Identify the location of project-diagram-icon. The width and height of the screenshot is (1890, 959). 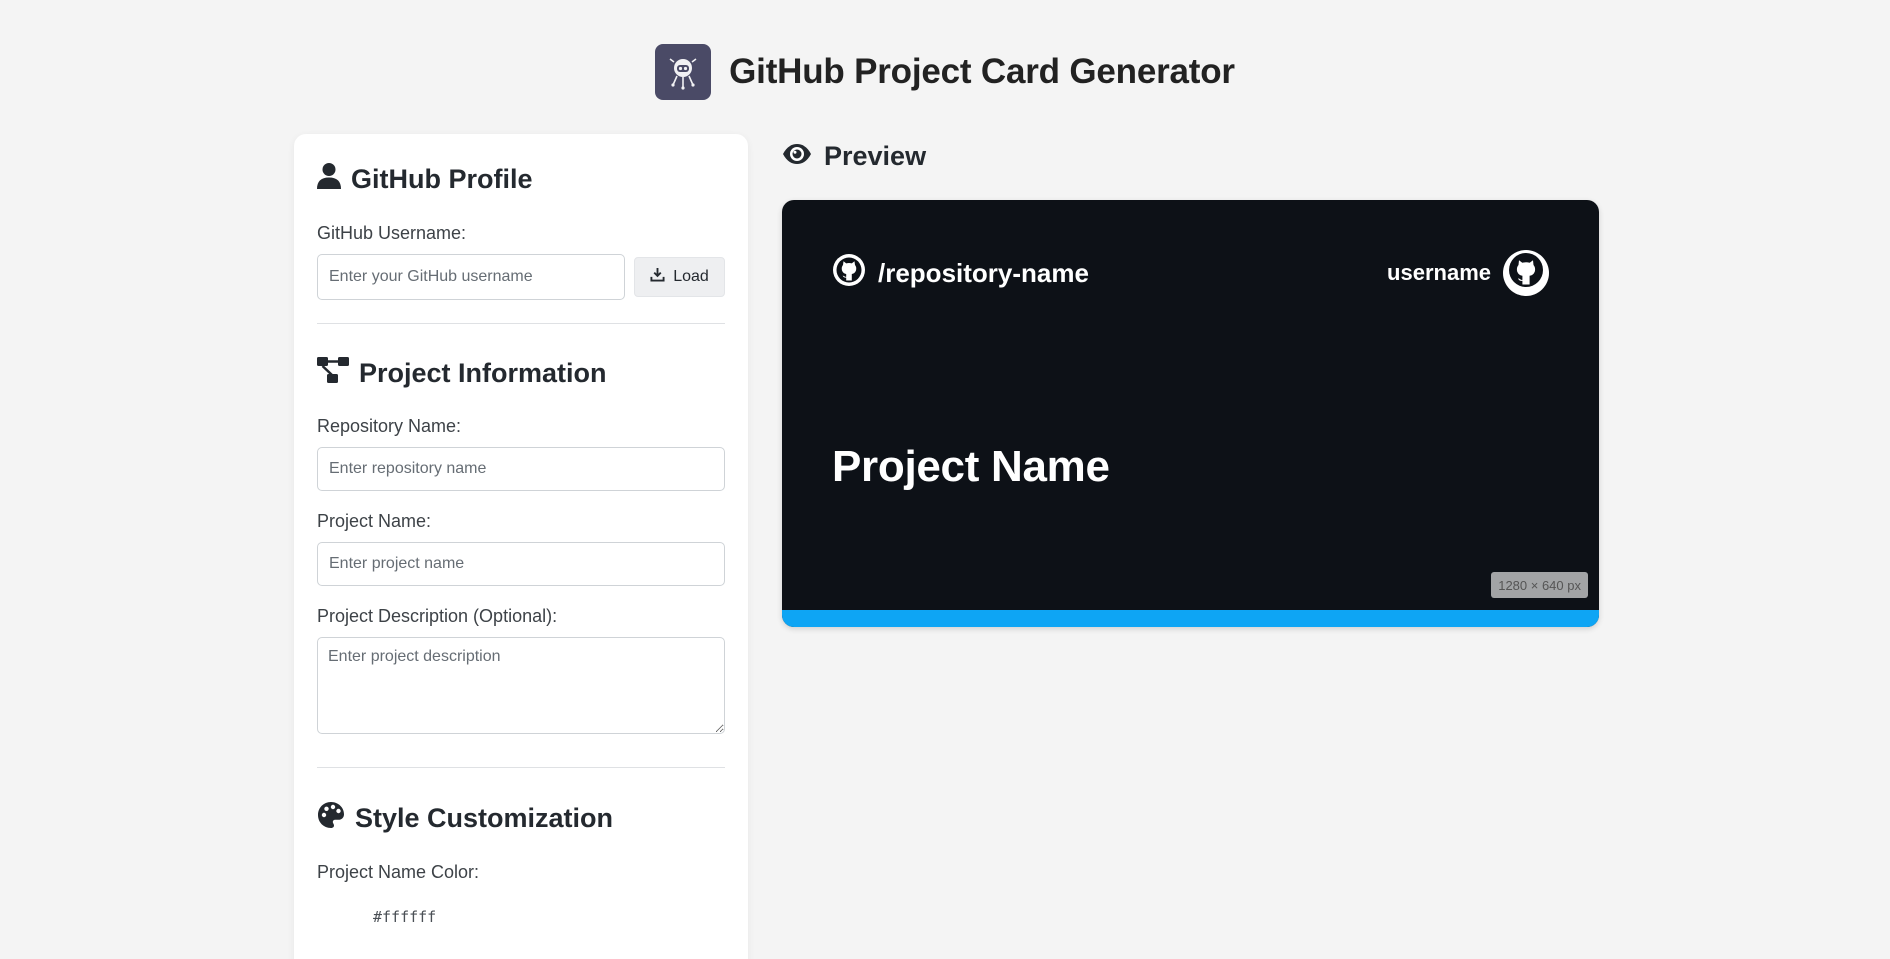
(333, 373).